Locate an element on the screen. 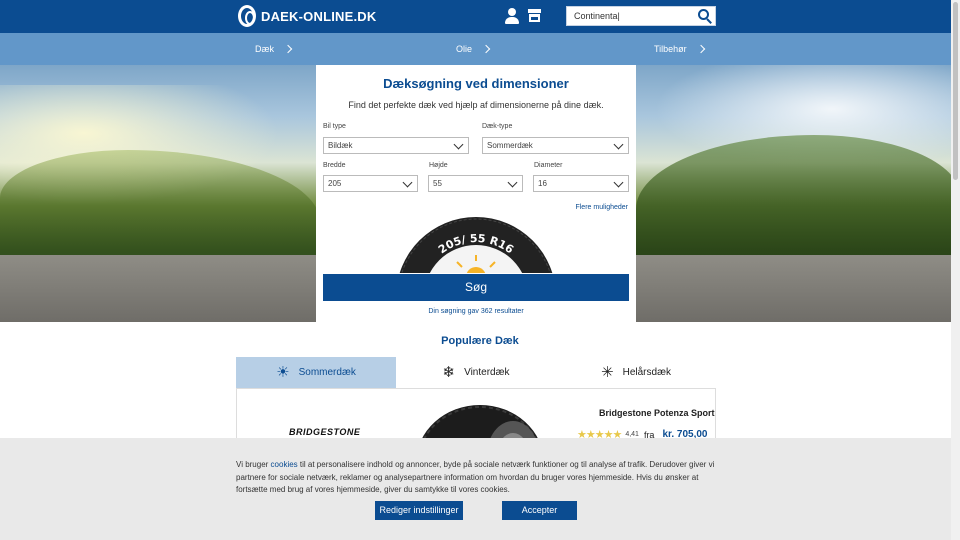 The image size is (960, 540). diameter-label: Diameter is located at coordinates (548, 165).